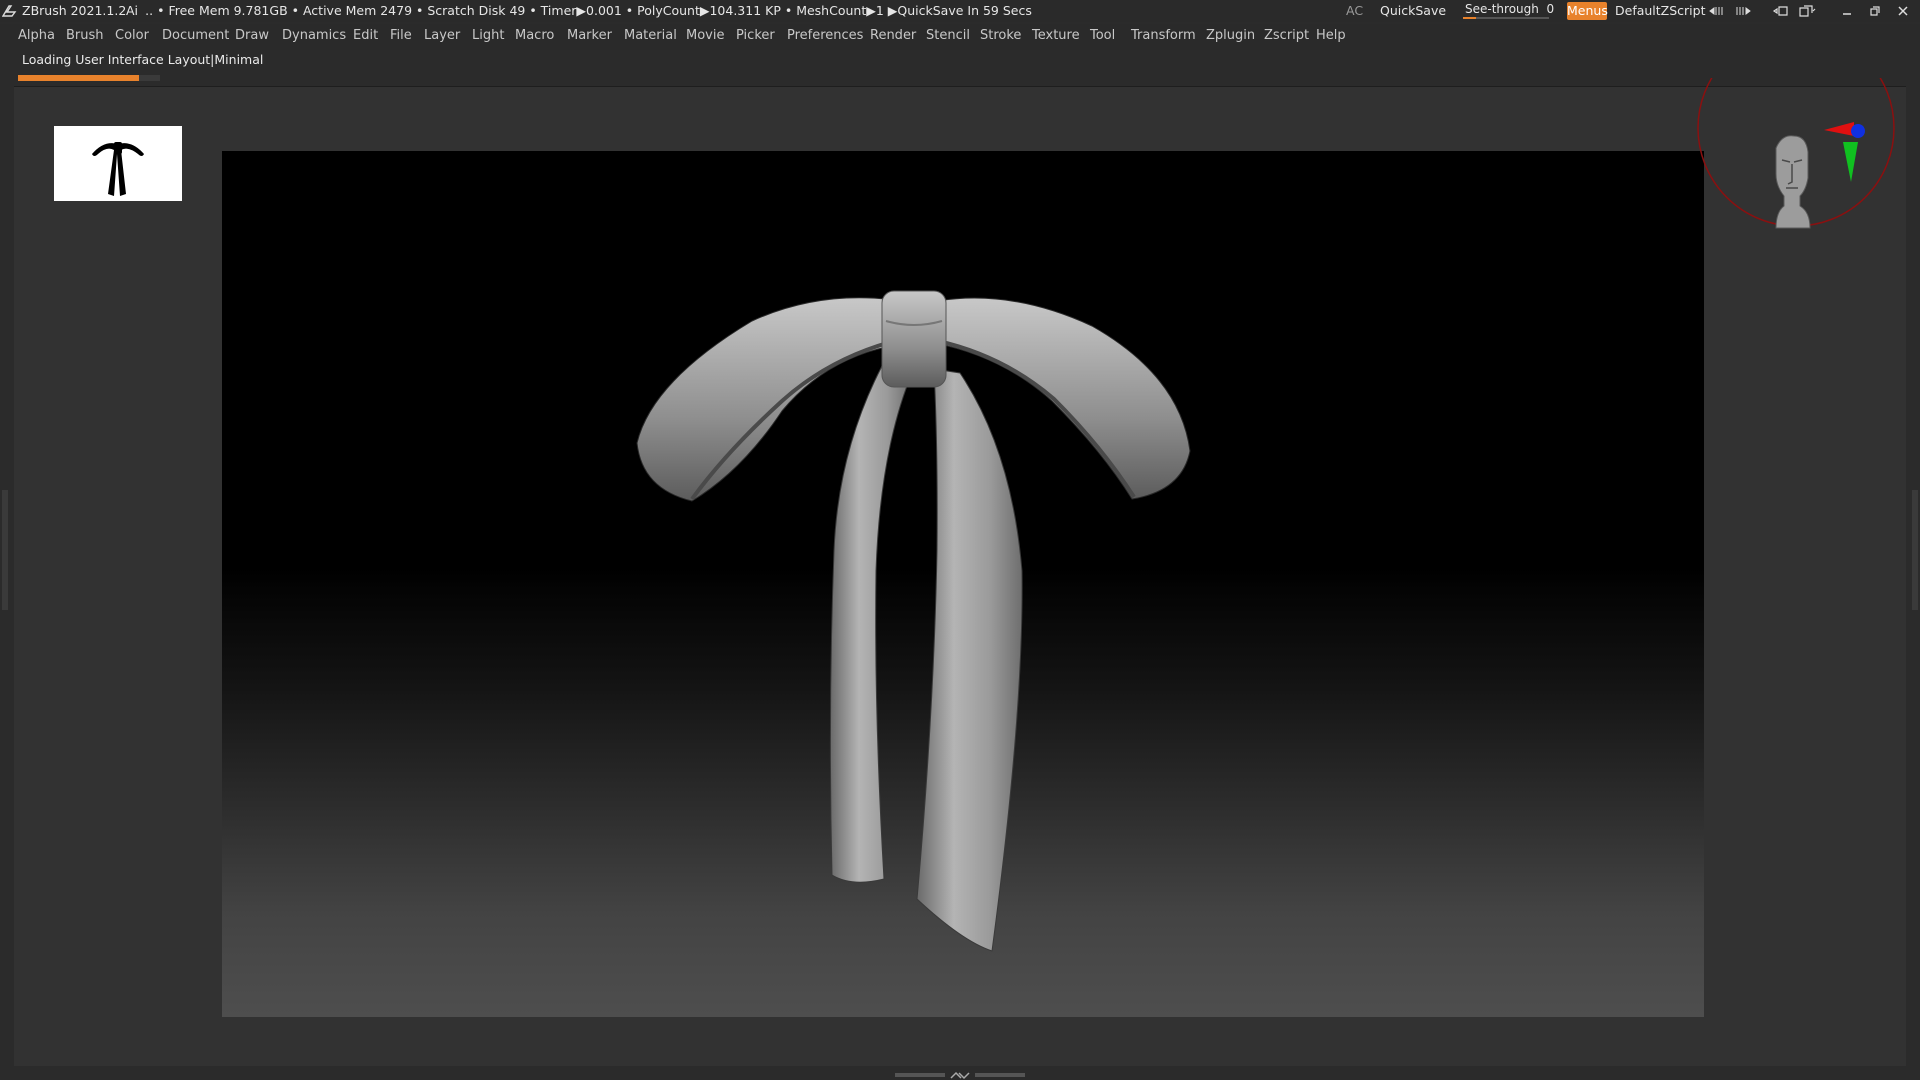  I want to click on see-through-slider: See-through 0, so click(1508, 11).